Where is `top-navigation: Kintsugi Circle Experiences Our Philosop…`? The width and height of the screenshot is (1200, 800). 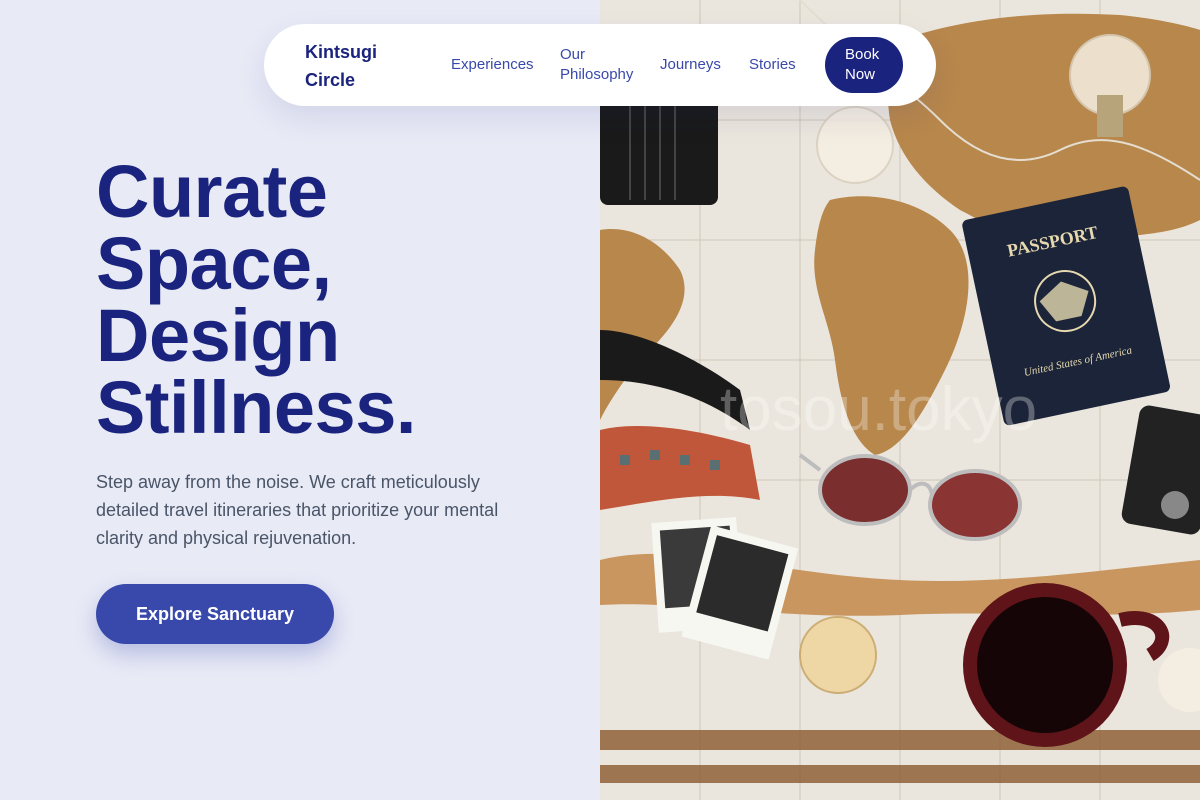 top-navigation: Kintsugi Circle Experiences Our Philosop… is located at coordinates (600, 65).